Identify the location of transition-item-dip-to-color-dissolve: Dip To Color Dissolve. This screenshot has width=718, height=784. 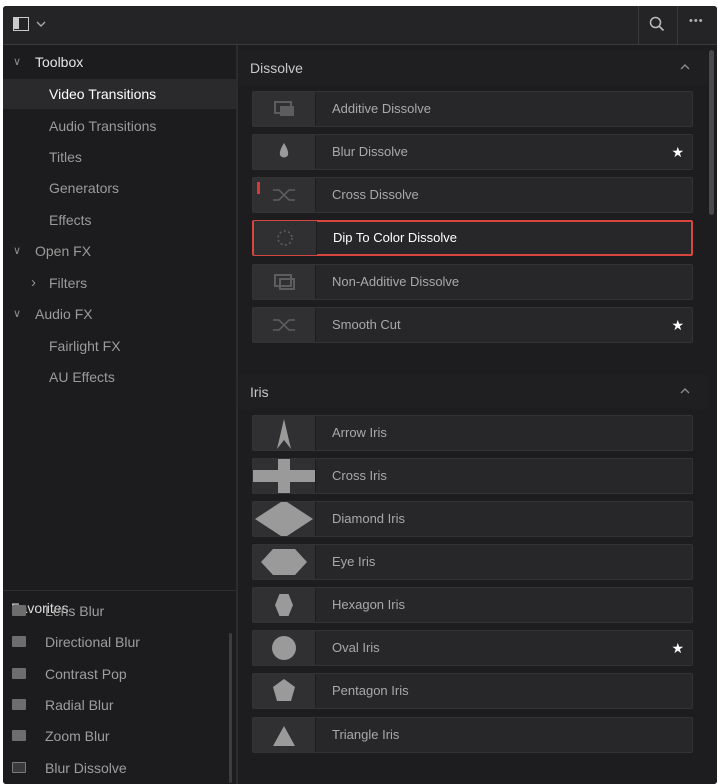
(472, 238).